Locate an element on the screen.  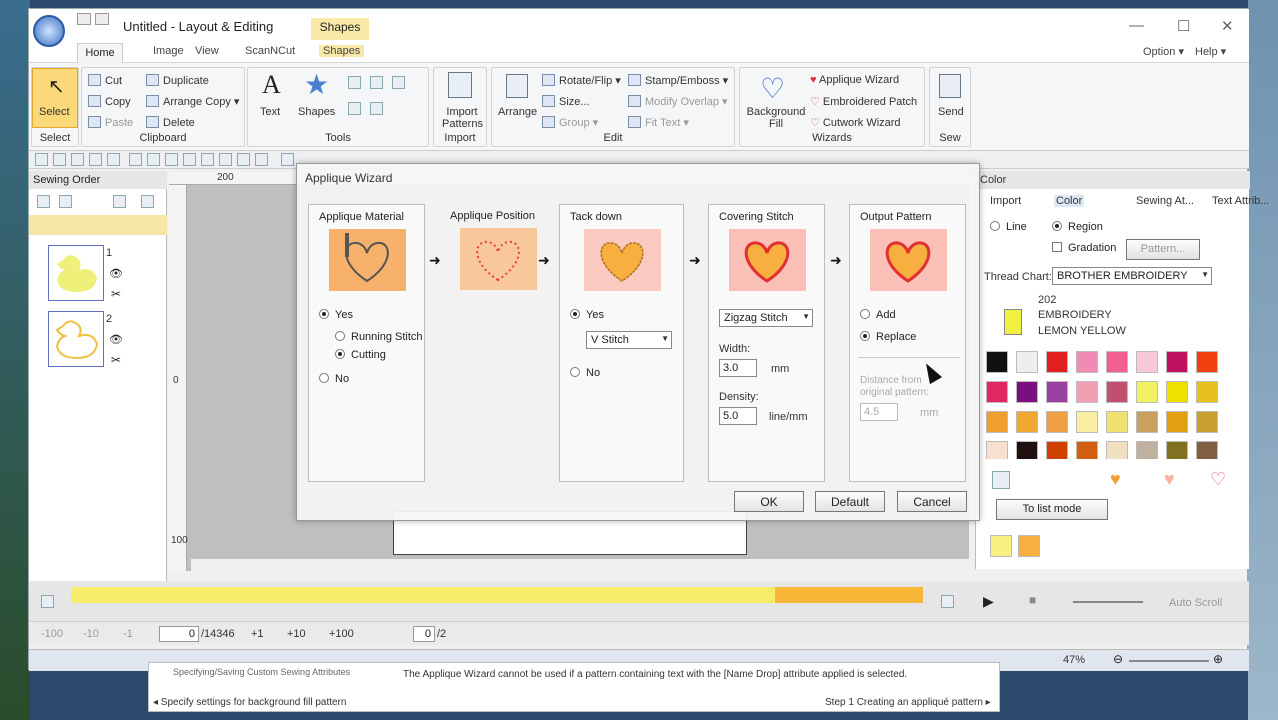
group-button: Group ▾ is located at coordinates (570, 122).